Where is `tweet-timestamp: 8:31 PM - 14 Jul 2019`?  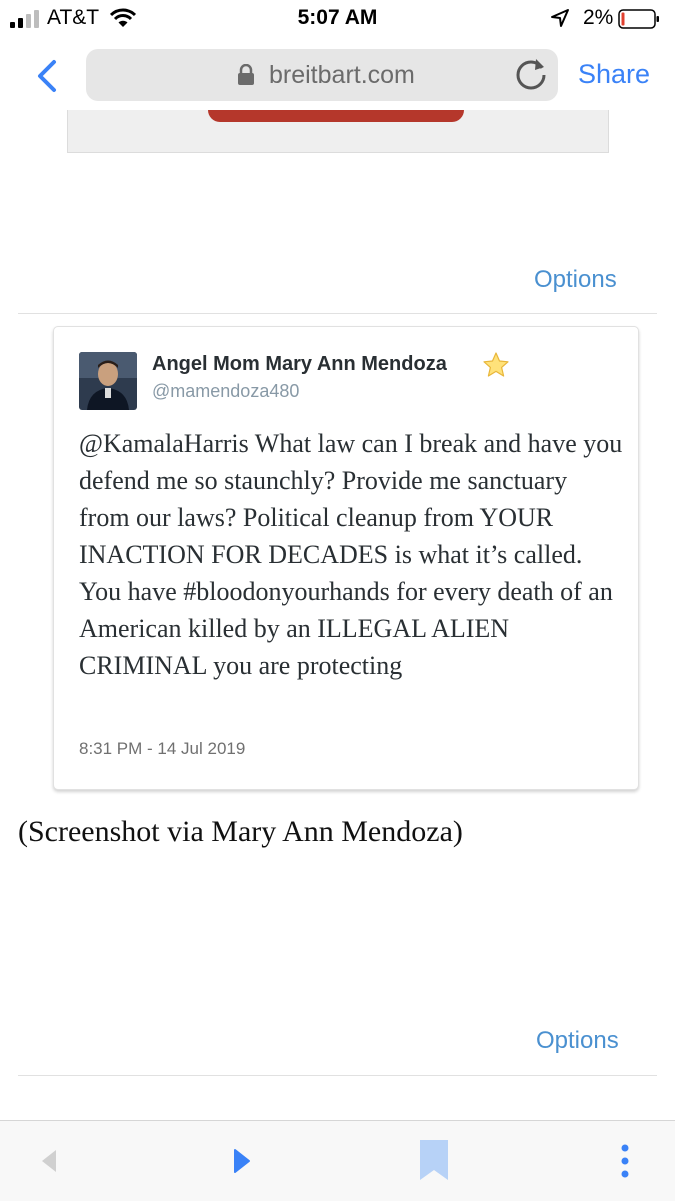 tweet-timestamp: 8:31 PM - 14 Jul 2019 is located at coordinates (162, 749).